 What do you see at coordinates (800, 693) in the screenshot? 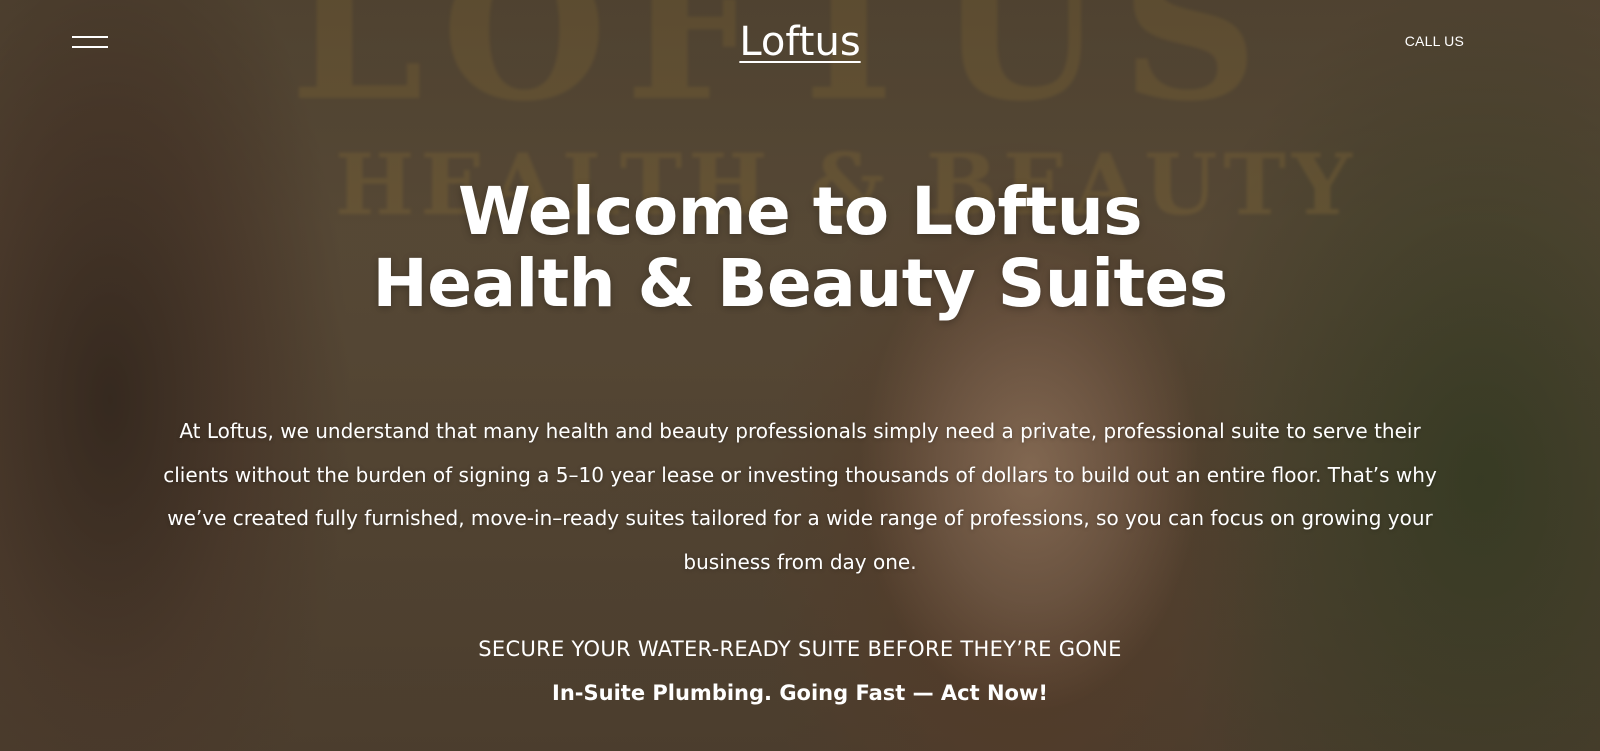
I see `cta-subheading: In-Suite Plumbing. Going Fast — Act Now!` at bounding box center [800, 693].